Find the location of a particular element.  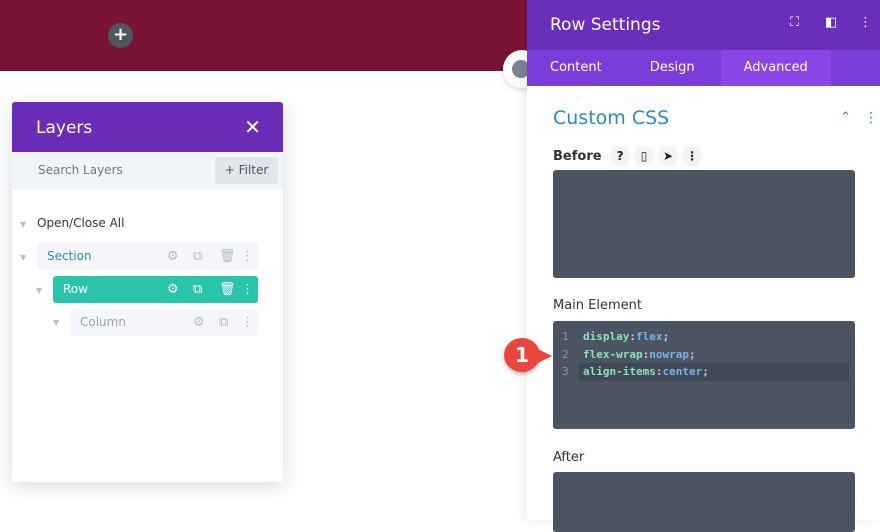

css-value: nowrap is located at coordinates (669, 354).